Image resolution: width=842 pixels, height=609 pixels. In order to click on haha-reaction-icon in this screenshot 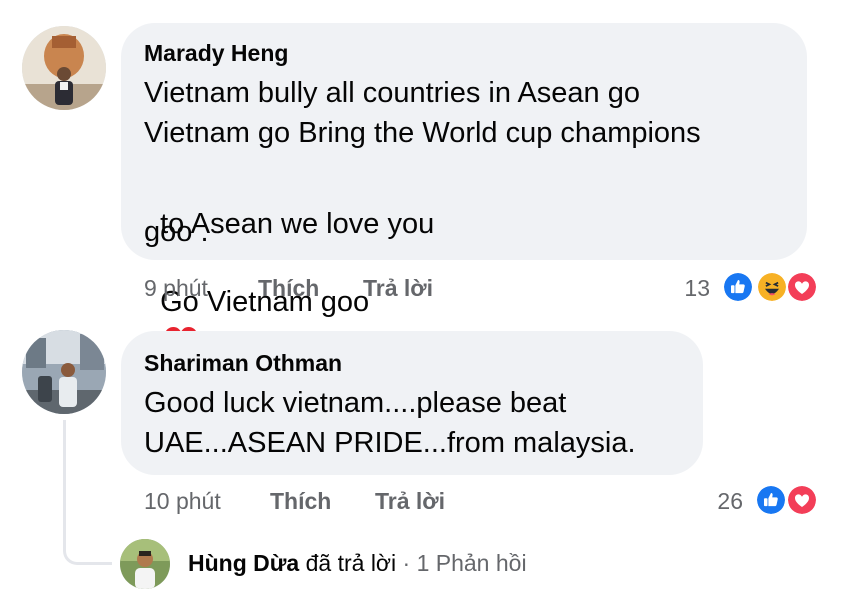, I will do `click(772, 287)`.